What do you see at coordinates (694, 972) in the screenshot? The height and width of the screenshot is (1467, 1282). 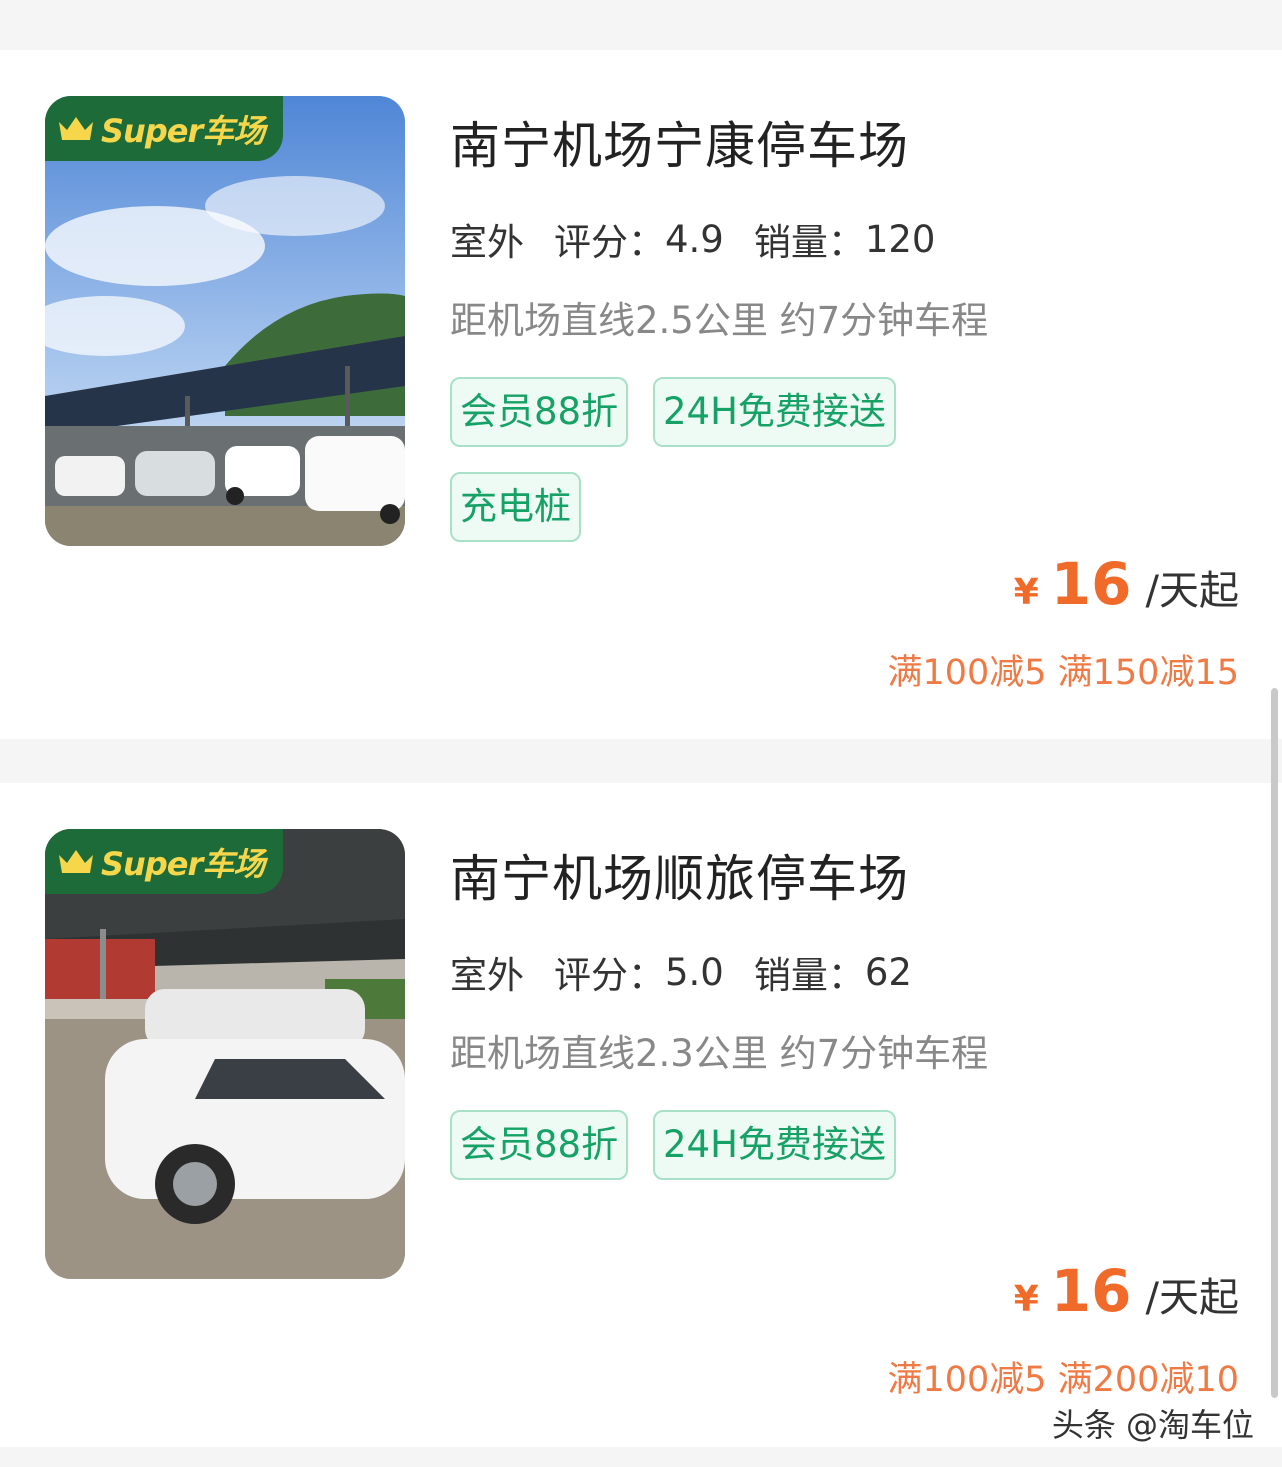 I see `rating-value: 5.0` at bounding box center [694, 972].